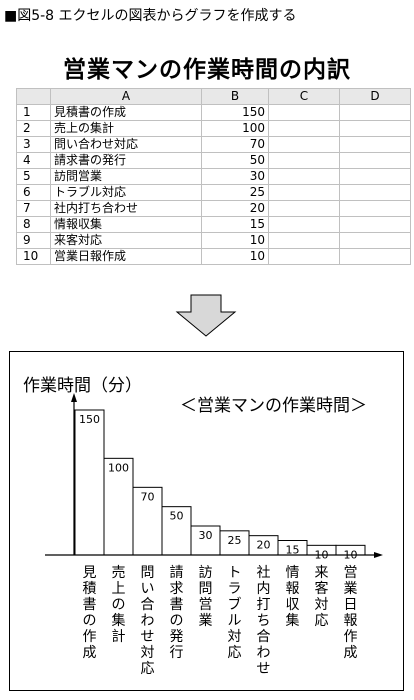 The height and width of the screenshot is (700, 414). I want to click on category-label: 見積書の作成, so click(89, 613).